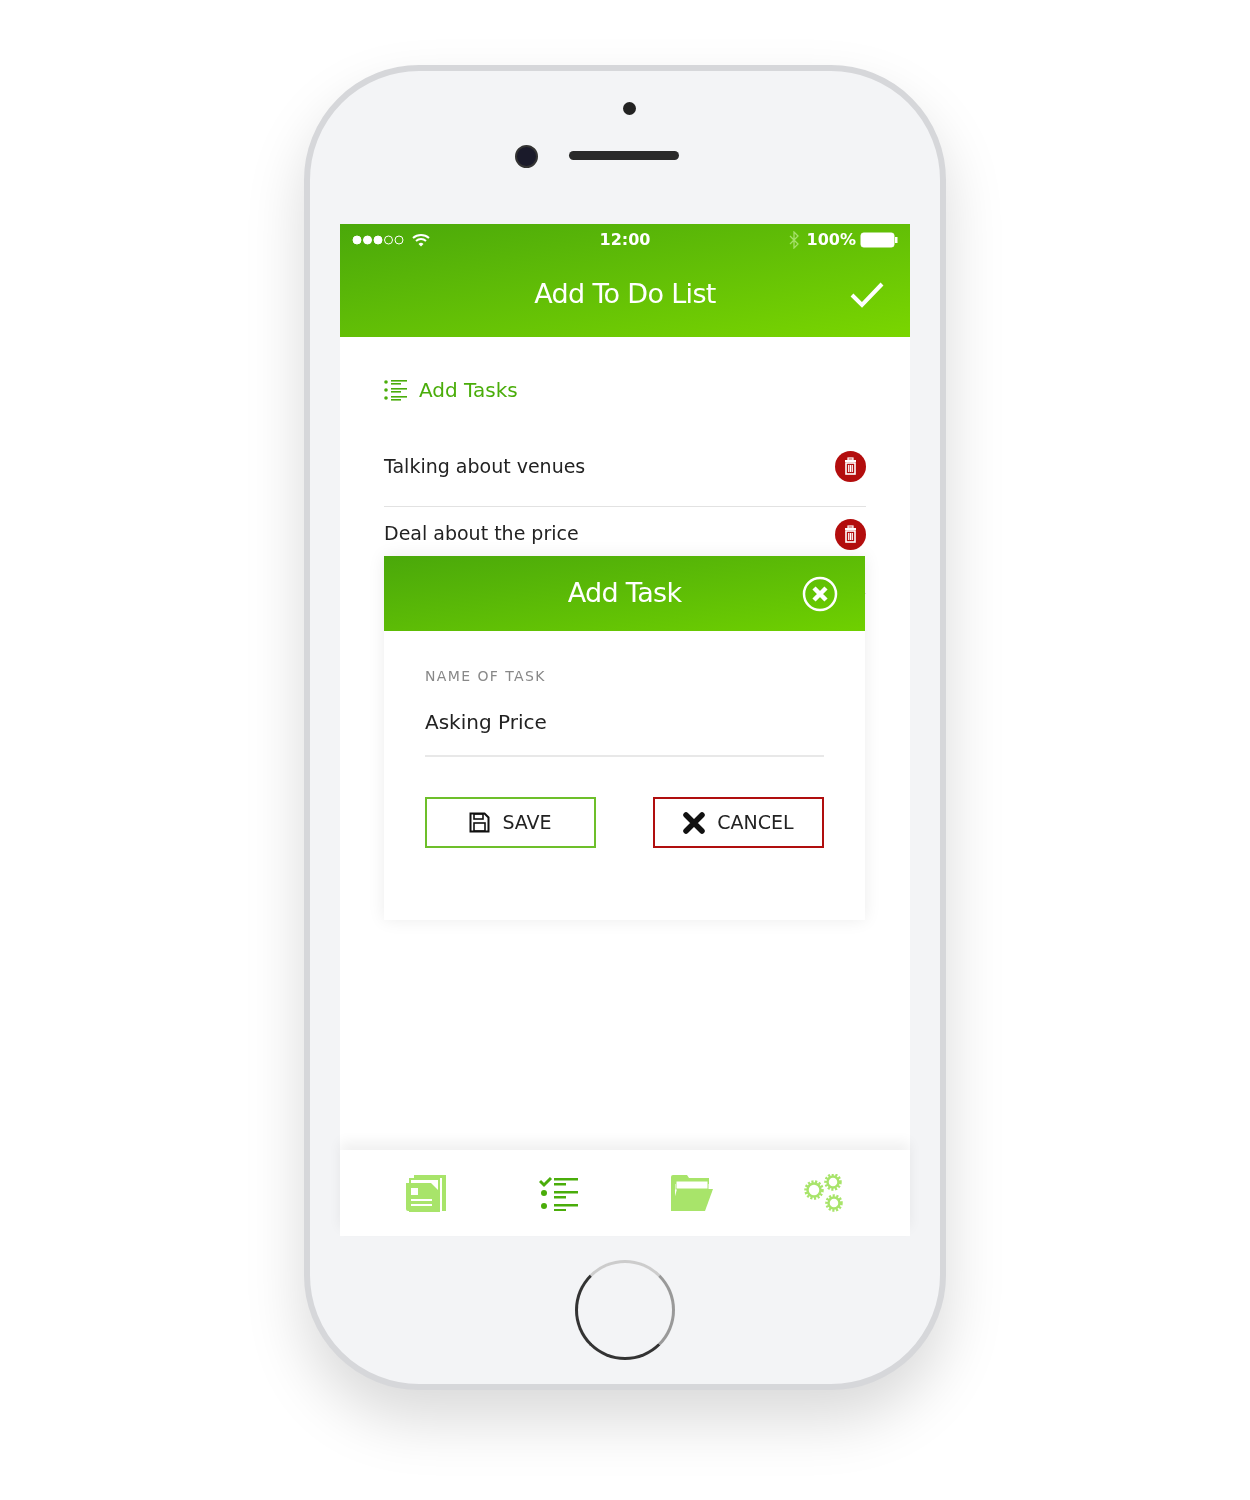 This screenshot has height=1500, width=1250. I want to click on task-name: Talking about venues, so click(485, 467).